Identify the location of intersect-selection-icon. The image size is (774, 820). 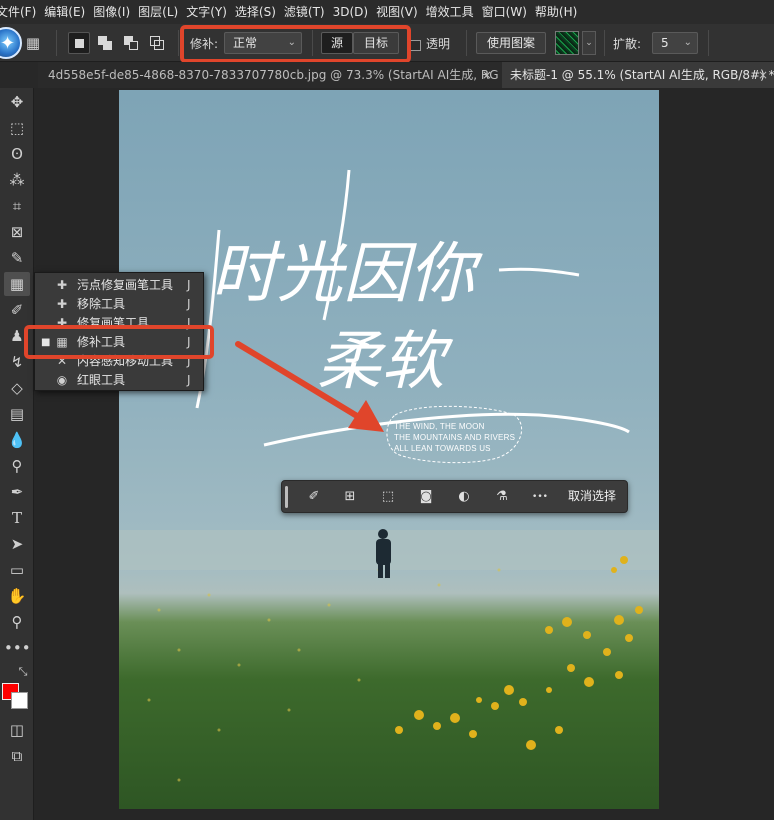
(157, 43).